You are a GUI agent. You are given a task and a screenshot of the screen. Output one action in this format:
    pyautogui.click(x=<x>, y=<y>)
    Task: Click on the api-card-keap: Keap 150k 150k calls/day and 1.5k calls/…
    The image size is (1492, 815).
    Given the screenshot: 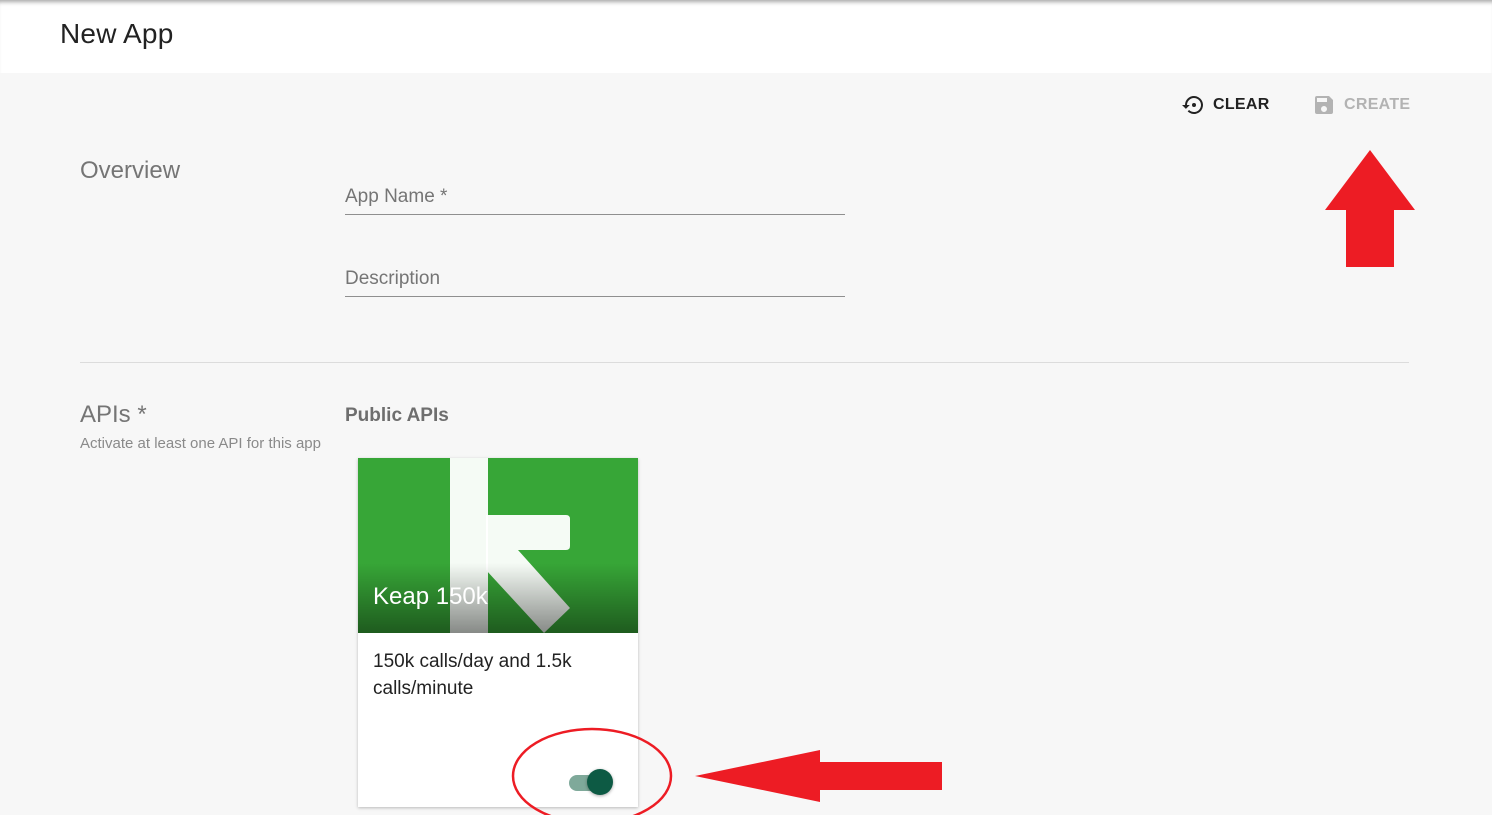 What is the action you would take?
    pyautogui.click(x=498, y=632)
    